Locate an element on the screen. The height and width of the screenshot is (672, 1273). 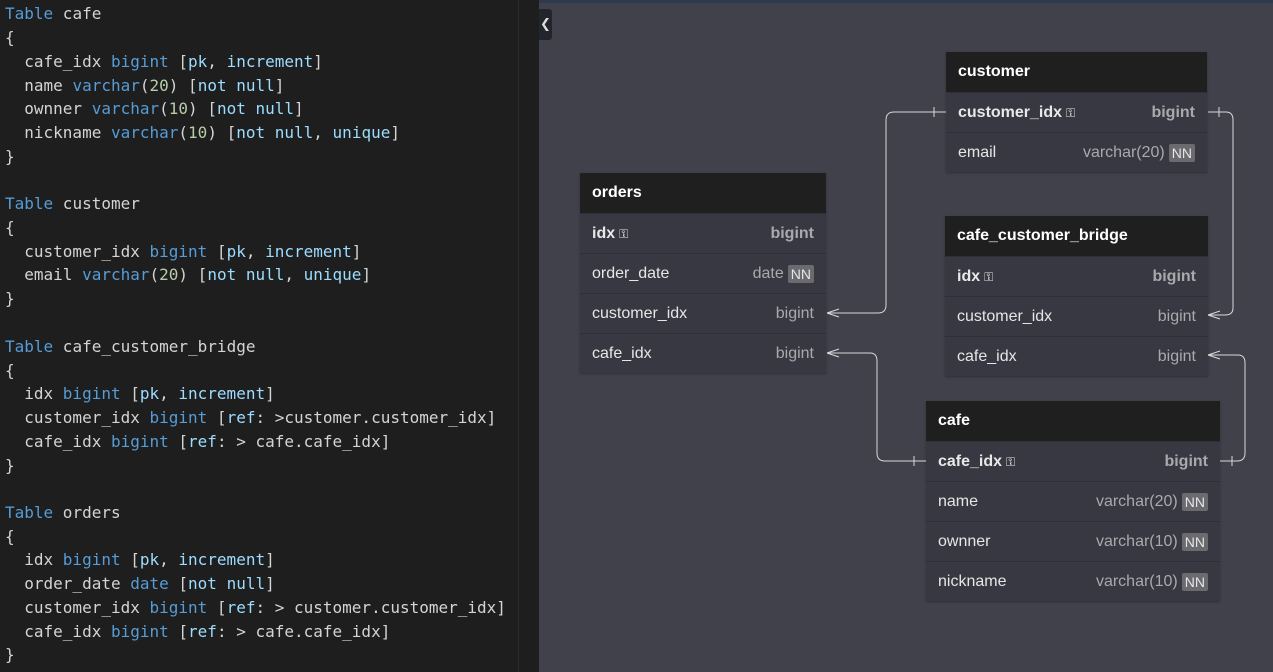
code-line: cafe_idx bigint [pk, increment] is located at coordinates (164, 62).